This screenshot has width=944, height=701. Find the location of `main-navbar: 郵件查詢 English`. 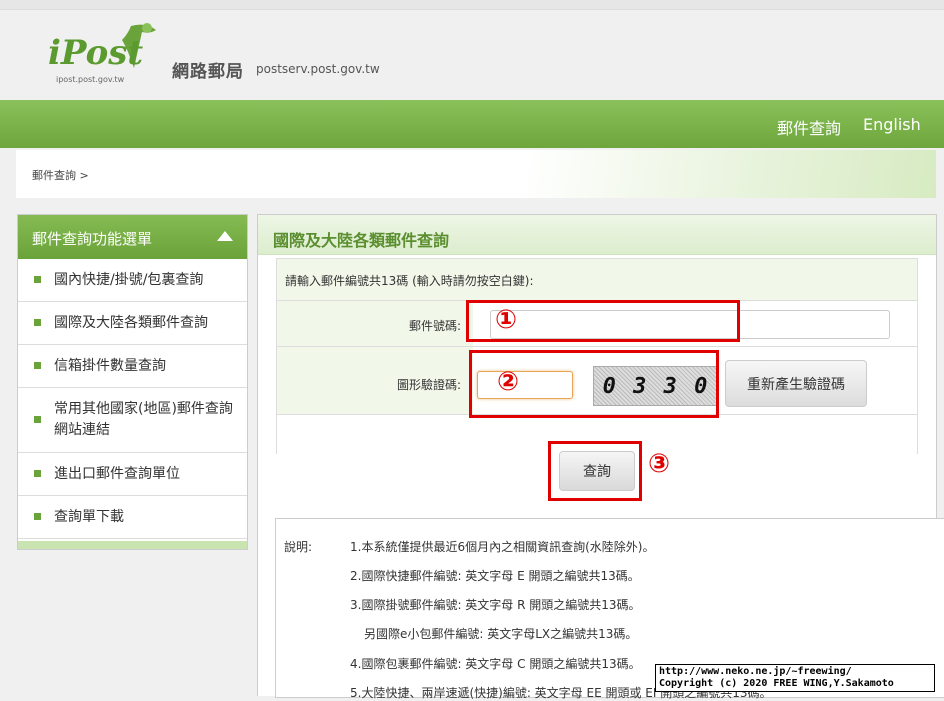

main-navbar: 郵件查詢 English is located at coordinates (472, 124).